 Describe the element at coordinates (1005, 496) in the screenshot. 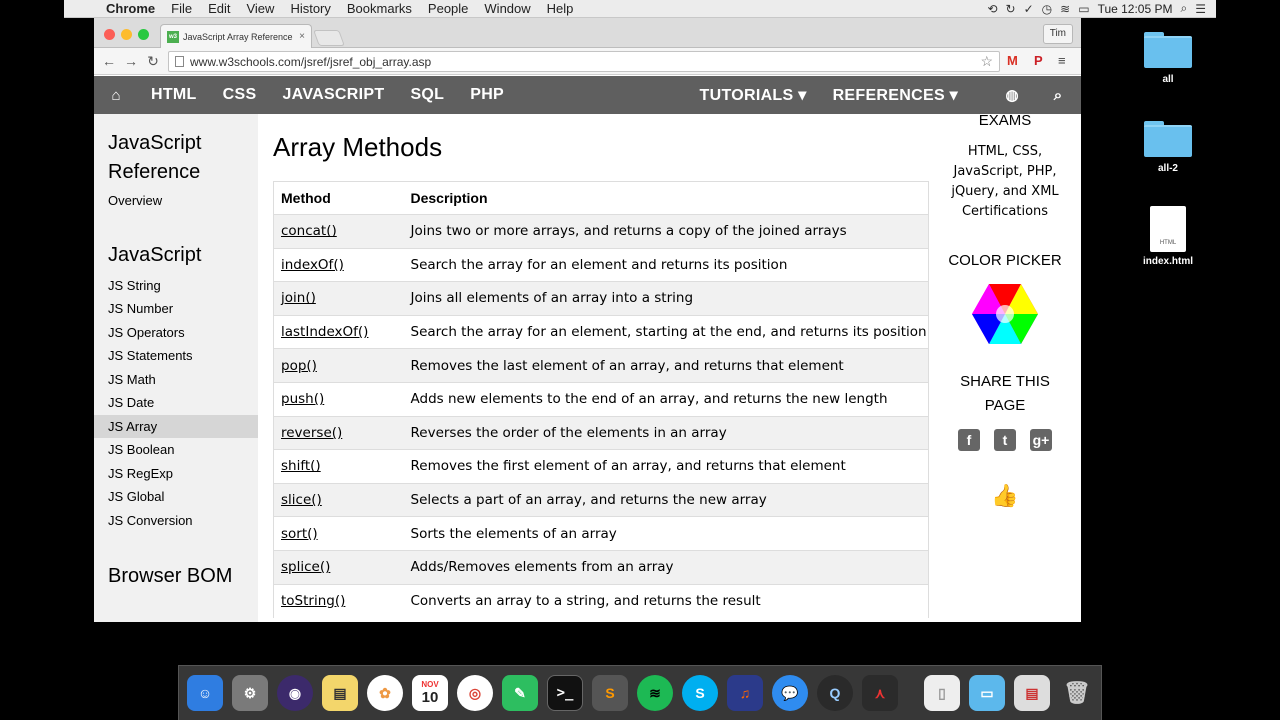

I see `thumbs-up-icon: 👍` at that location.